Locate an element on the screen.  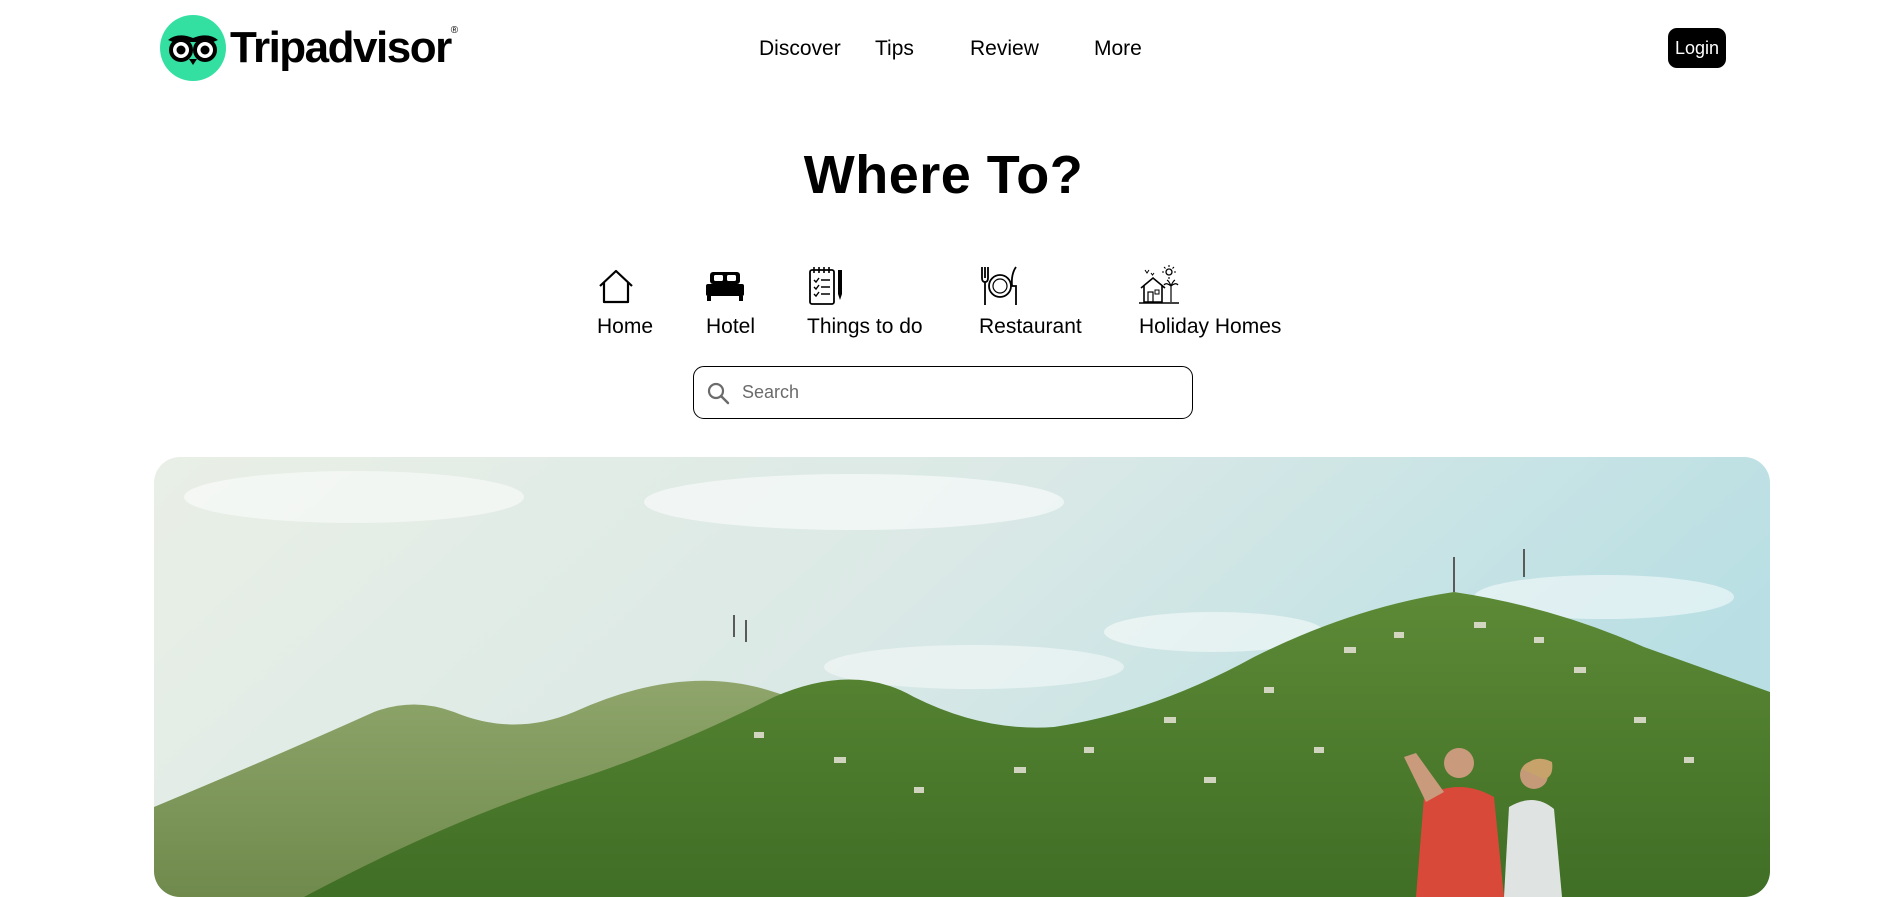
nav-more: More is located at coordinates (1118, 49).